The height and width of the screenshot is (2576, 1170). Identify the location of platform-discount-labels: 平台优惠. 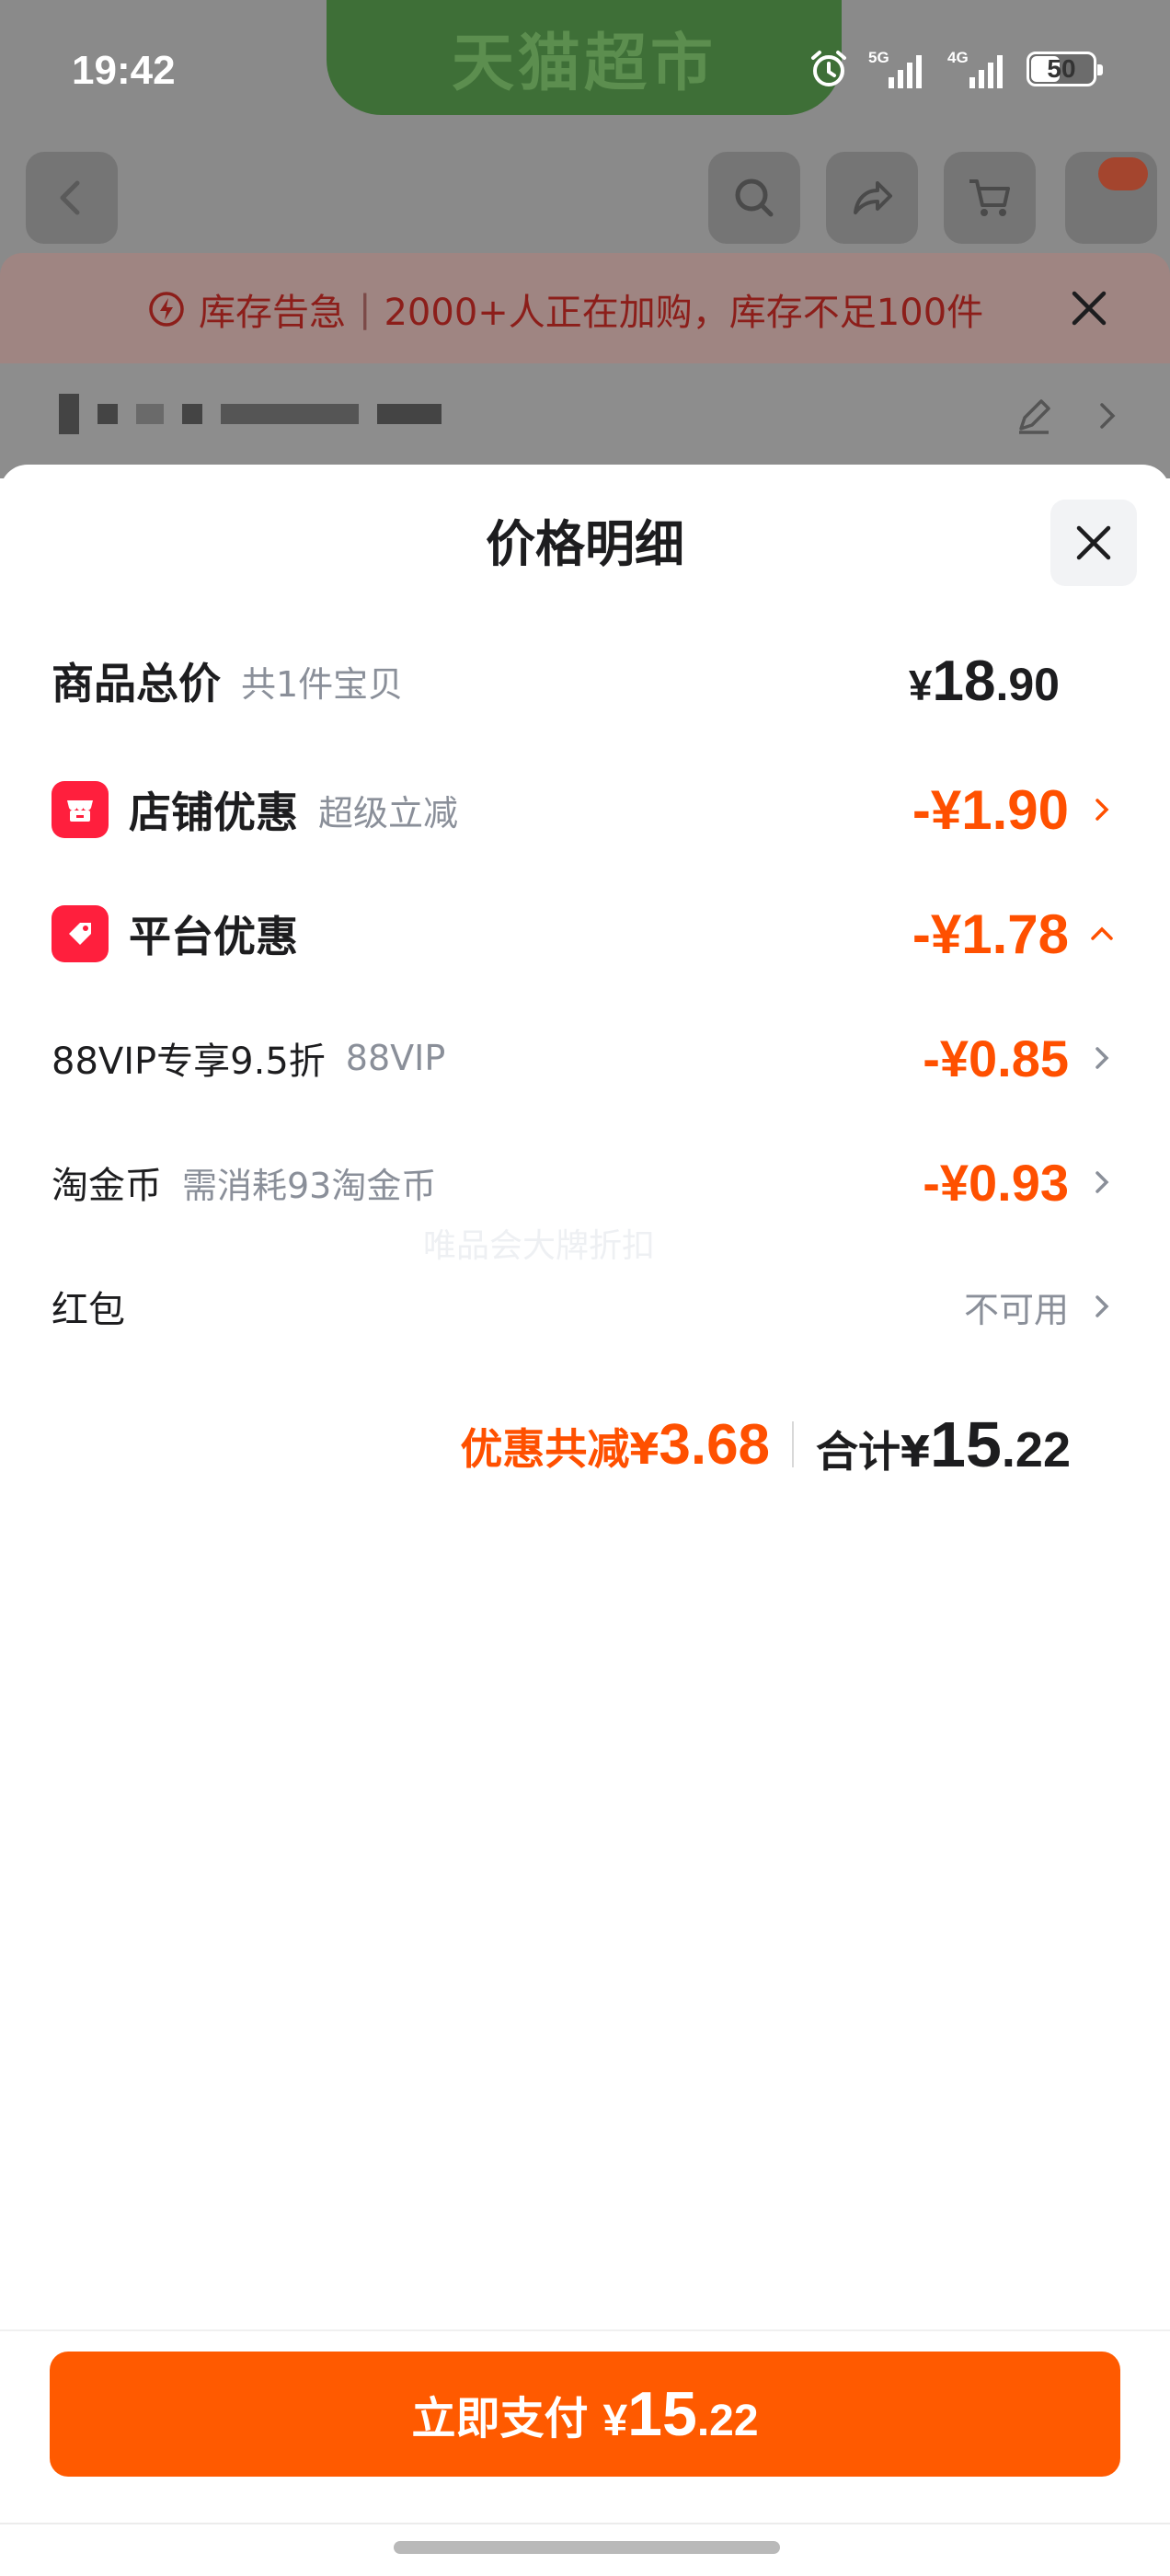
(175, 934).